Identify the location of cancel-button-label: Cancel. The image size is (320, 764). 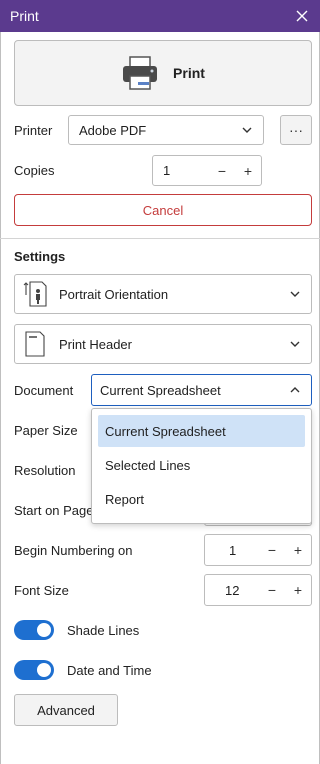
(163, 210).